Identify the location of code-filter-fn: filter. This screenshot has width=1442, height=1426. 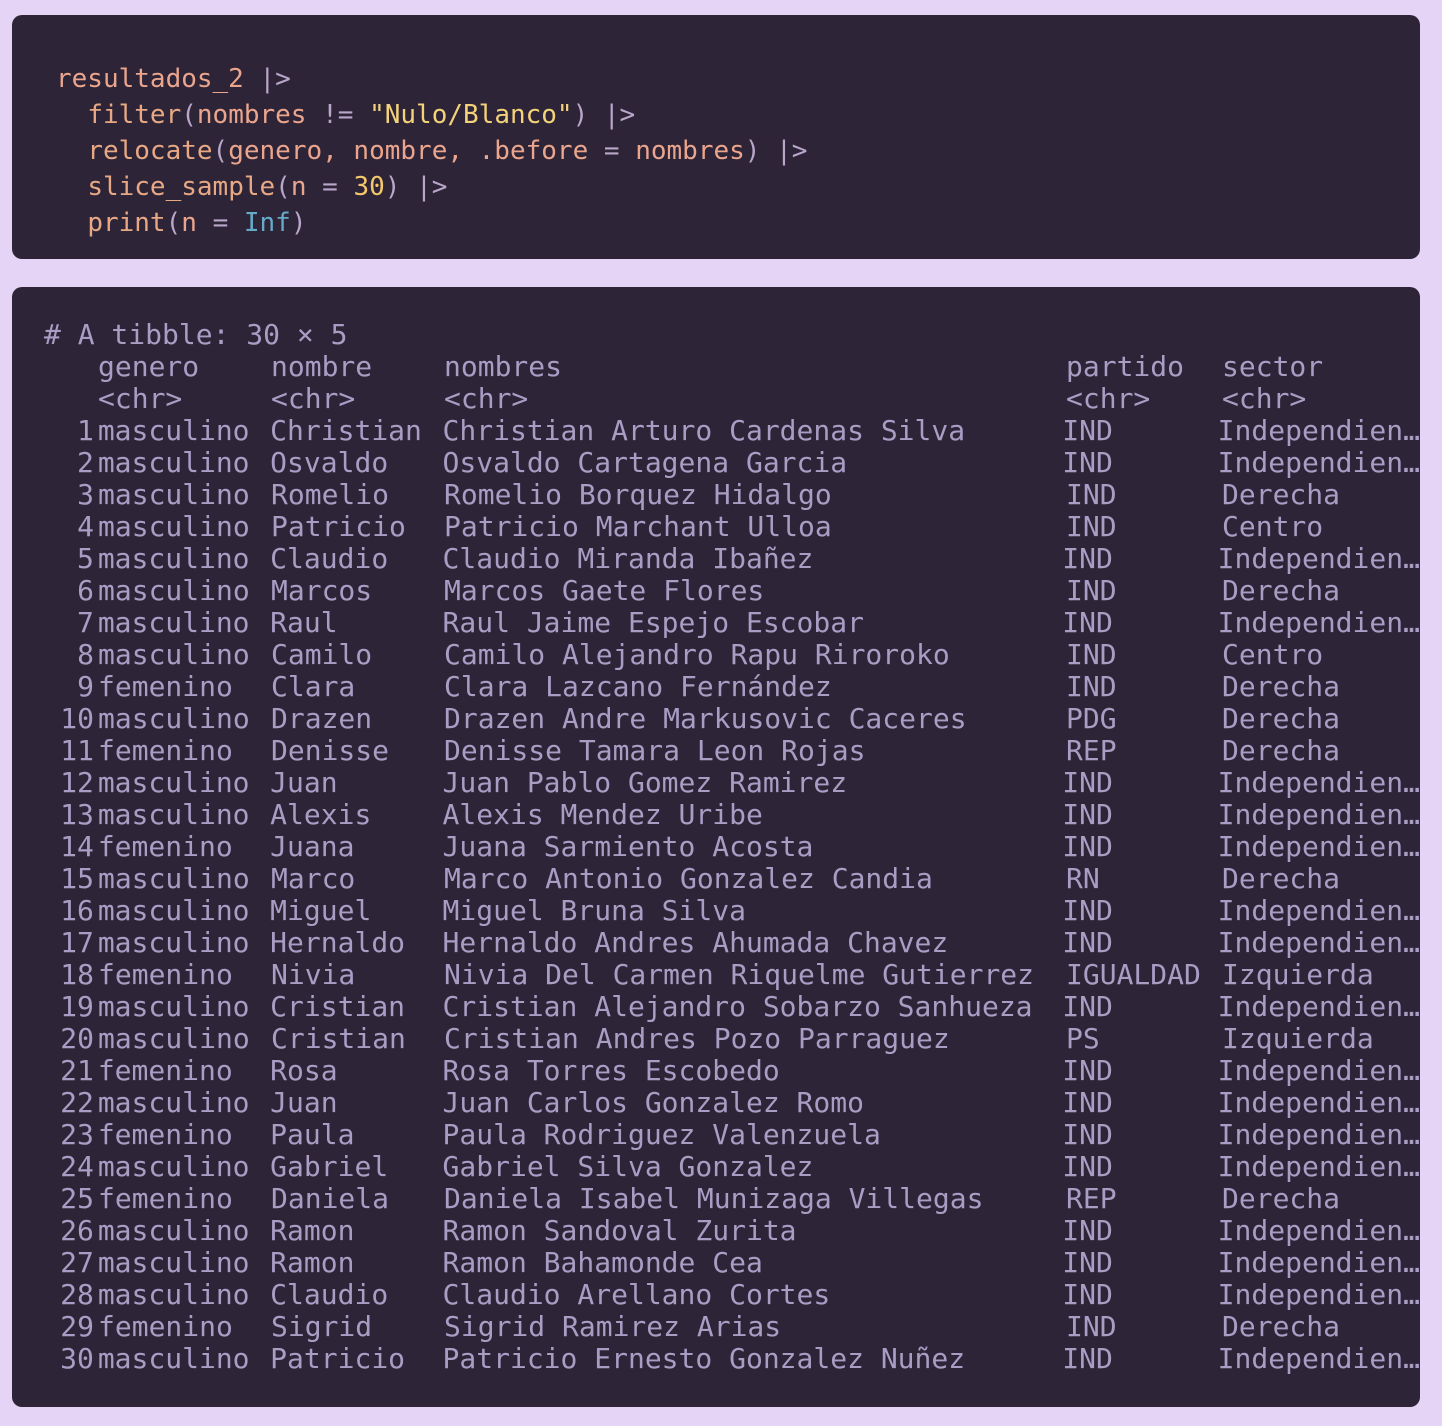
(134, 115).